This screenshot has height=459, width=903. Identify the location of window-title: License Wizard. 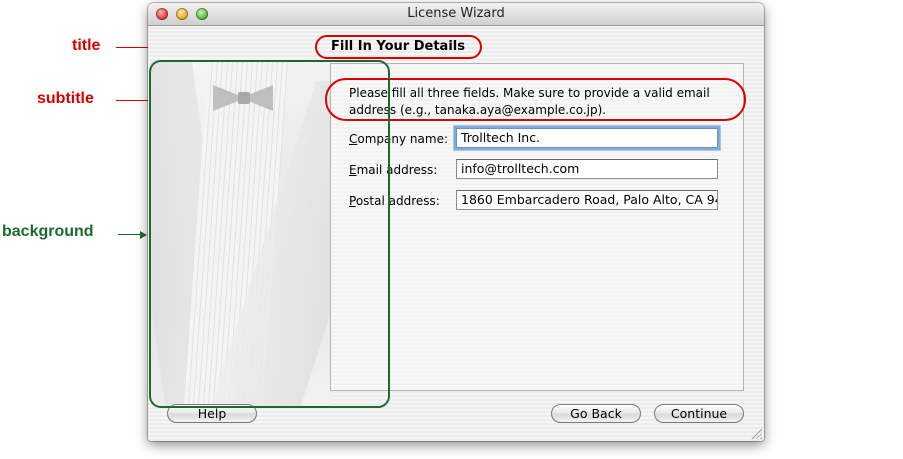
(456, 13).